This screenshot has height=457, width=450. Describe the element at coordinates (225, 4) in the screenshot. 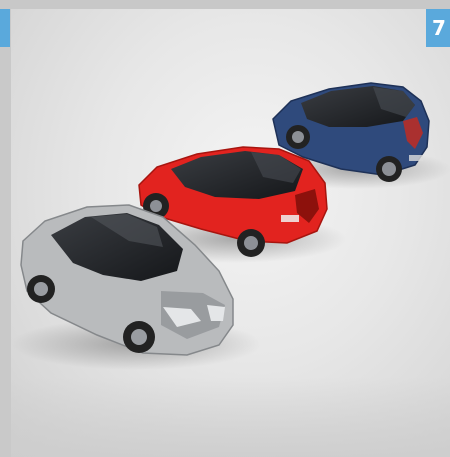

I see `top-border` at that location.